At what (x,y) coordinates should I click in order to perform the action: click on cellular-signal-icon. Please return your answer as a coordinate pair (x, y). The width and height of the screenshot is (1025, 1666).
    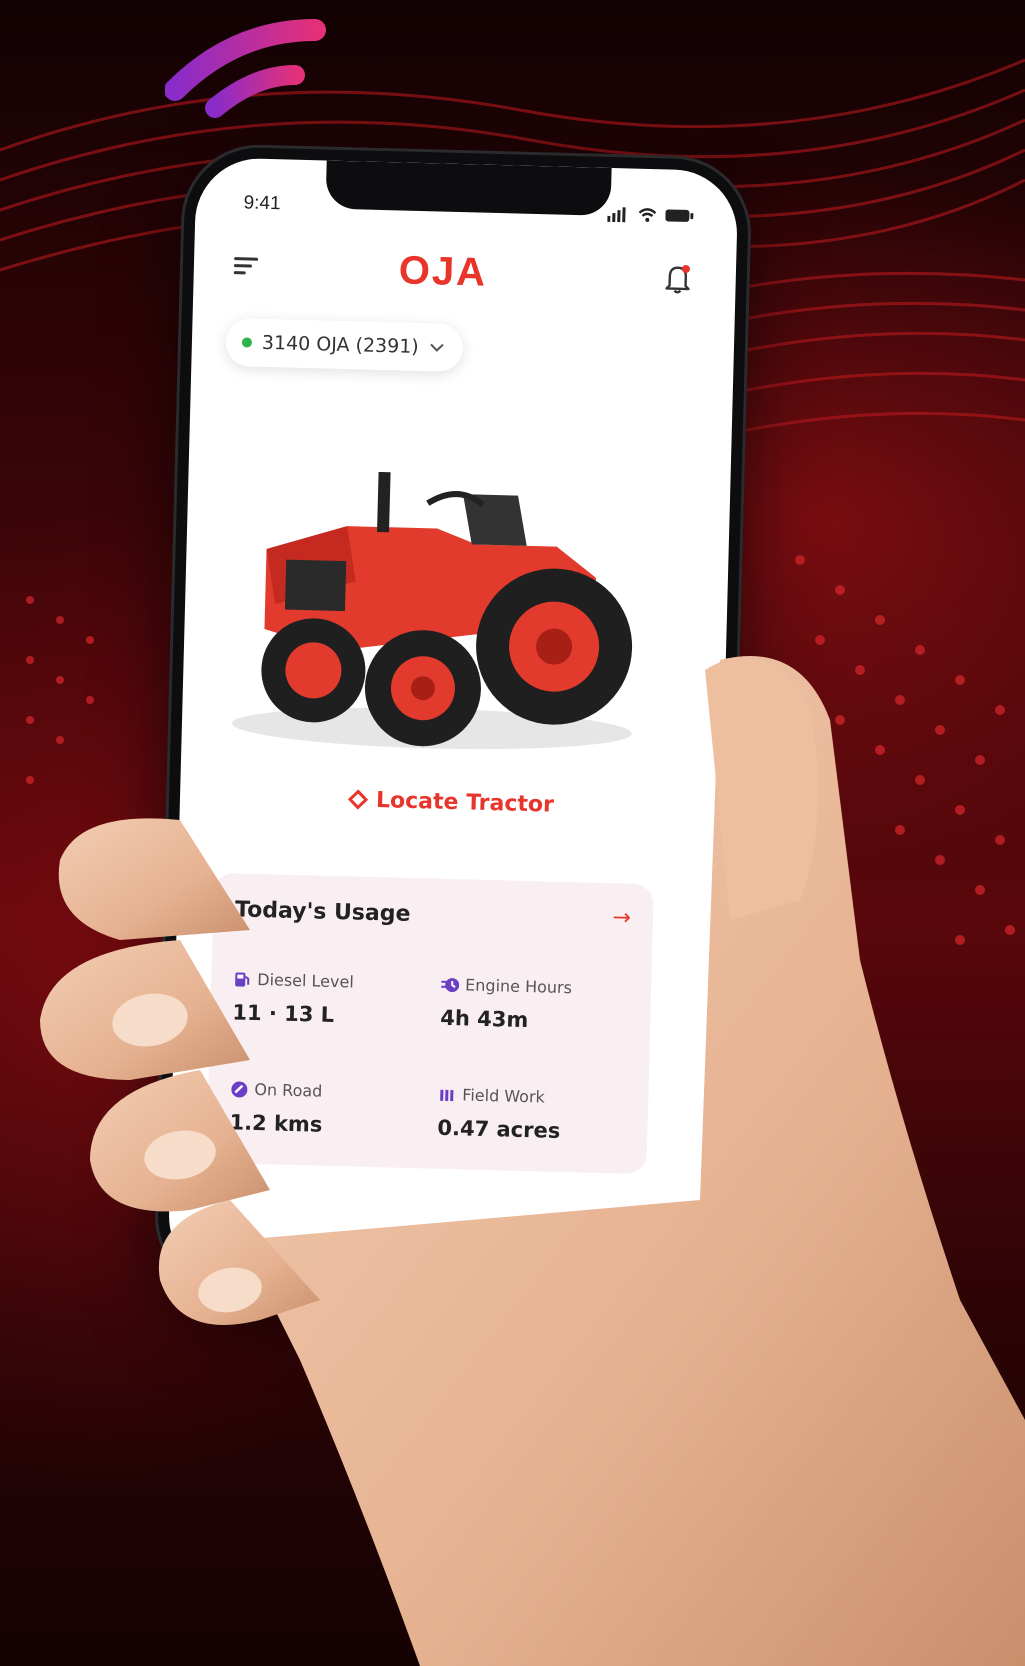
    Looking at the image, I should click on (616, 215).